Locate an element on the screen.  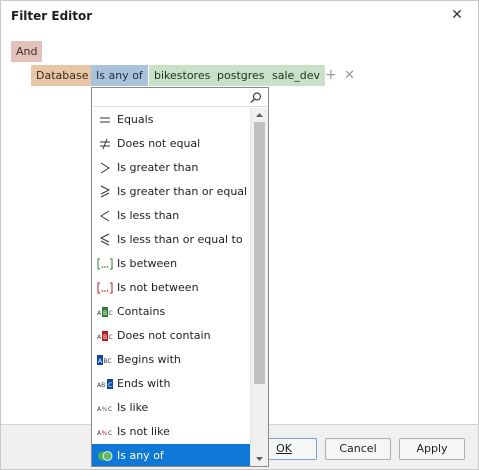
value-chip: sale_dev is located at coordinates (296, 75).